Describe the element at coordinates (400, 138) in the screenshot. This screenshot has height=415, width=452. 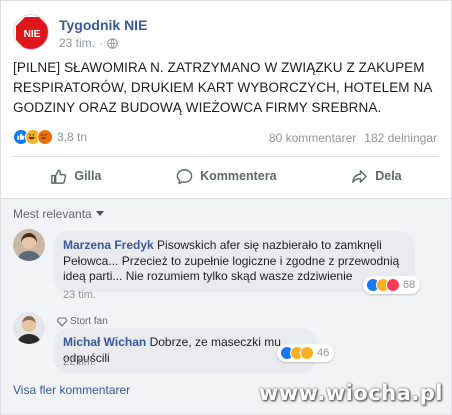
I see `shares-count: 182 delningar` at that location.